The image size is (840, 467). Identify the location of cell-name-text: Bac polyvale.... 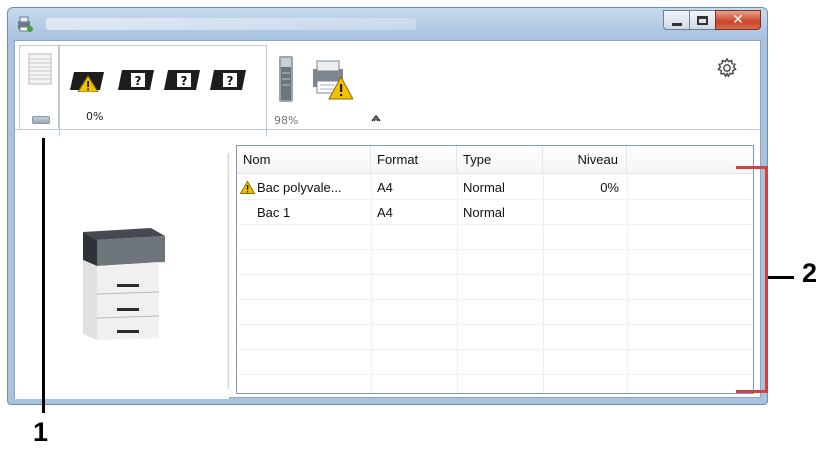
(299, 187).